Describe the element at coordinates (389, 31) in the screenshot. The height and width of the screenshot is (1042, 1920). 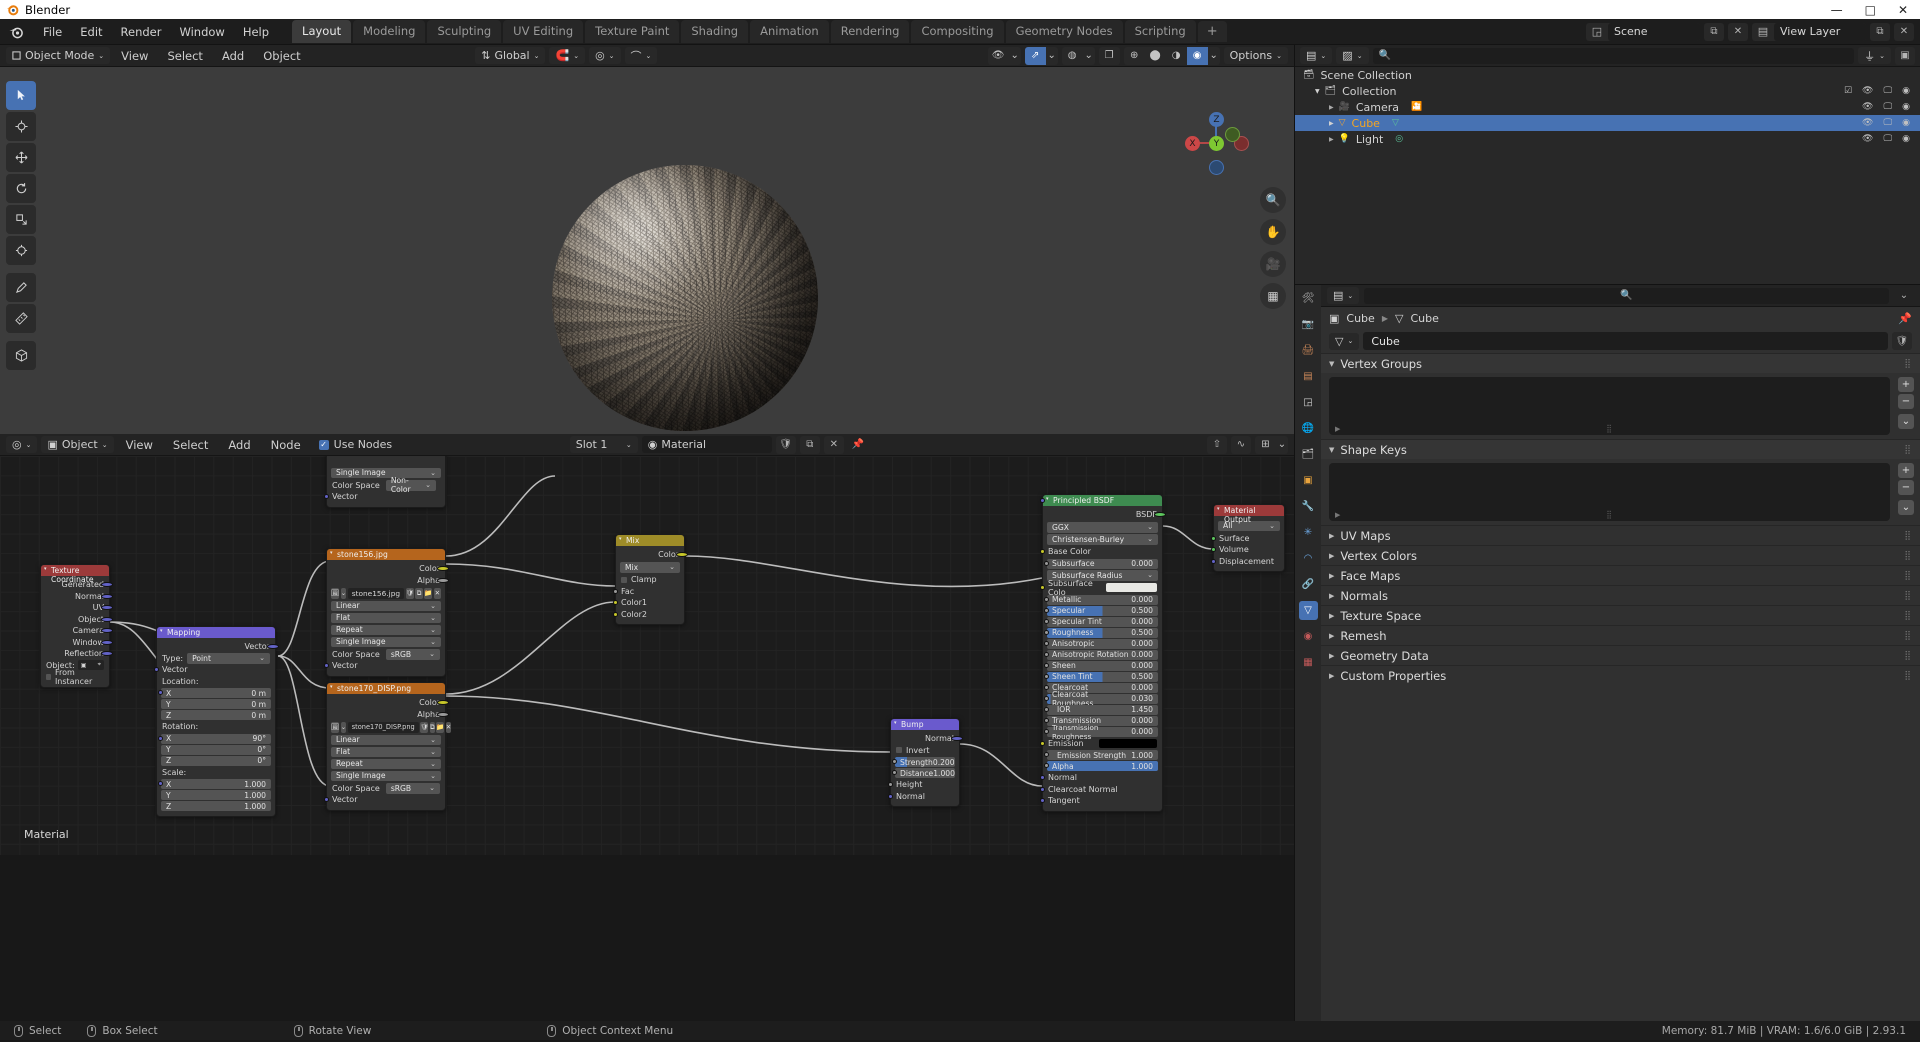
I see `workspace-tab-modeling: Modeling` at that location.